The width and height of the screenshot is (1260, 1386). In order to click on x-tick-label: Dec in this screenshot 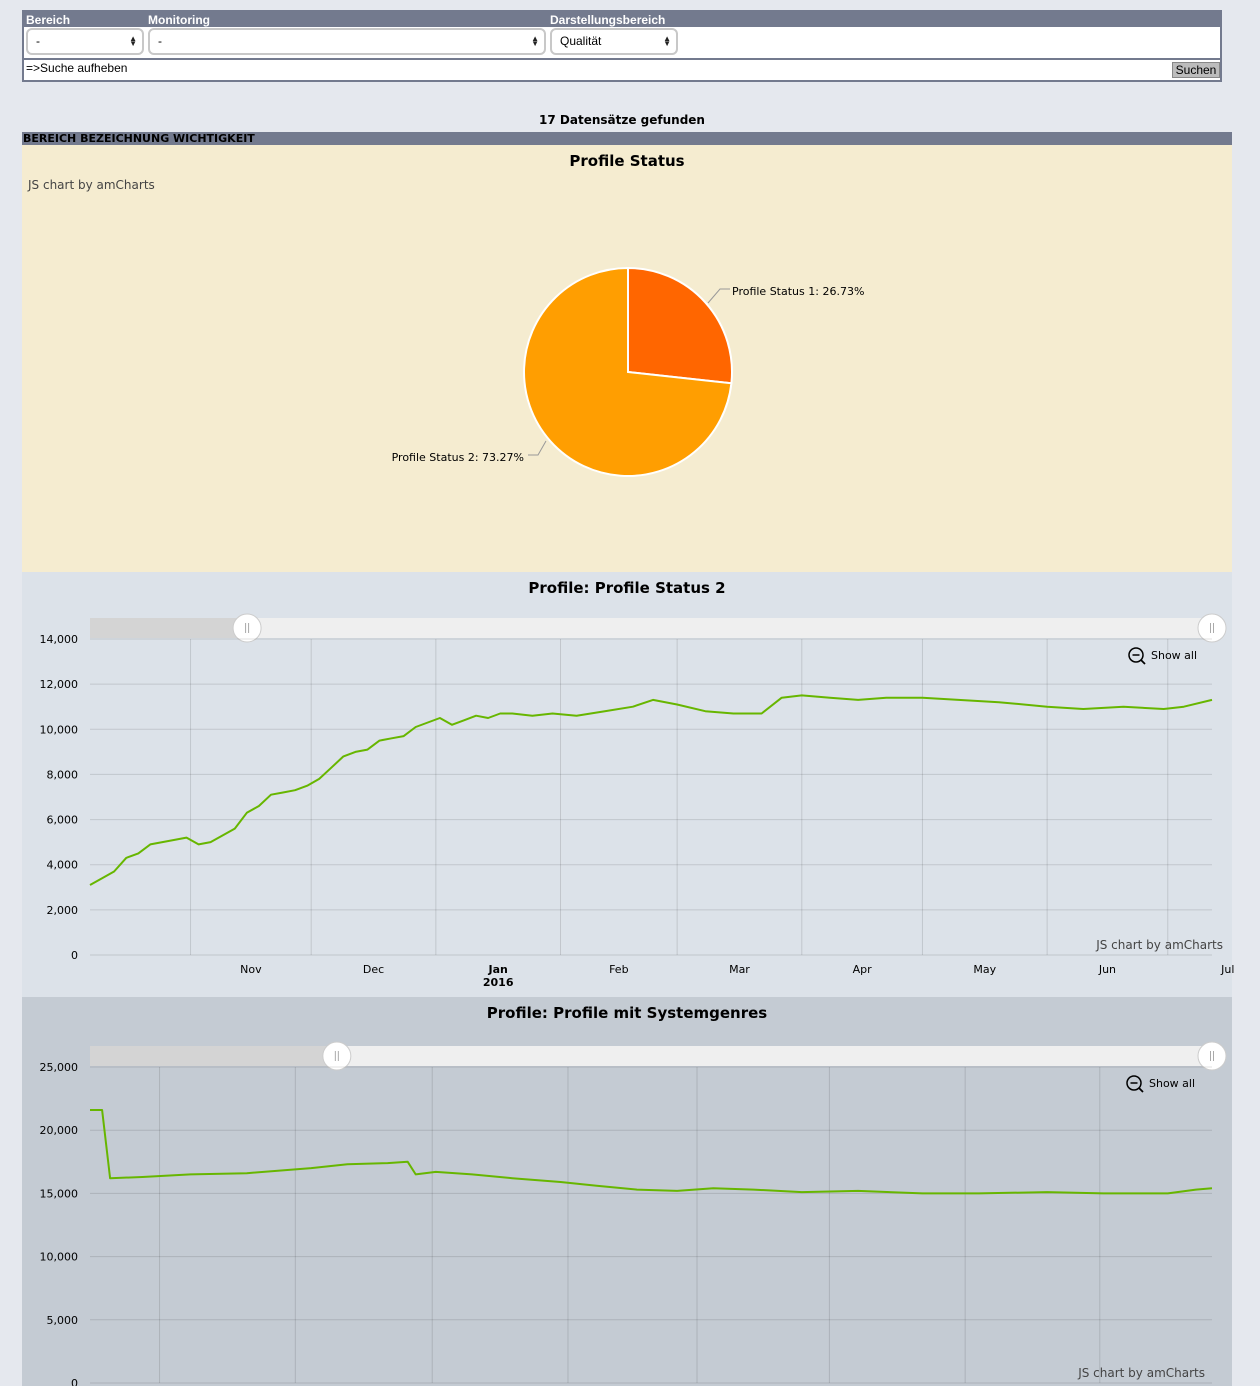, I will do `click(373, 969)`.